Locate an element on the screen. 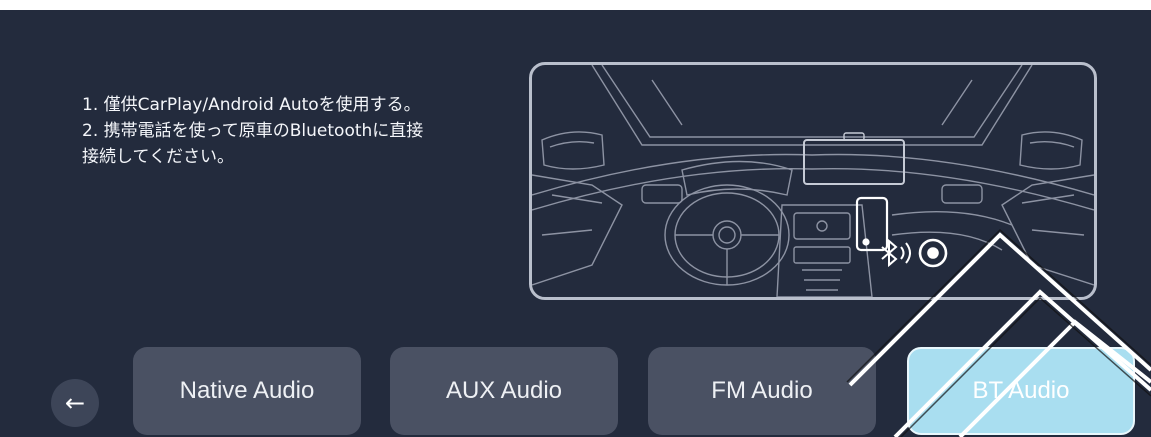 Image resolution: width=1151 pixels, height=437 pixels. back-arrow-icon: ← is located at coordinates (75, 403).